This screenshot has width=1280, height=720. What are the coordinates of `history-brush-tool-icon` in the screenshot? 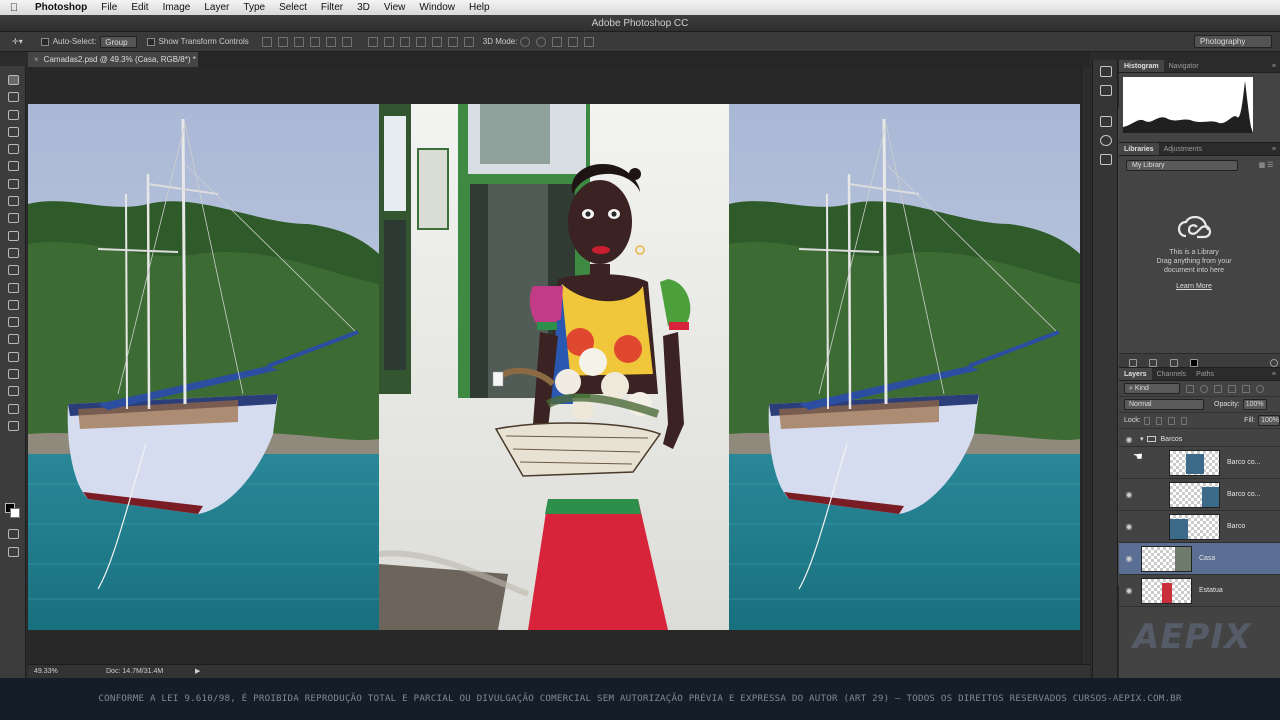 It's located at (13, 235).